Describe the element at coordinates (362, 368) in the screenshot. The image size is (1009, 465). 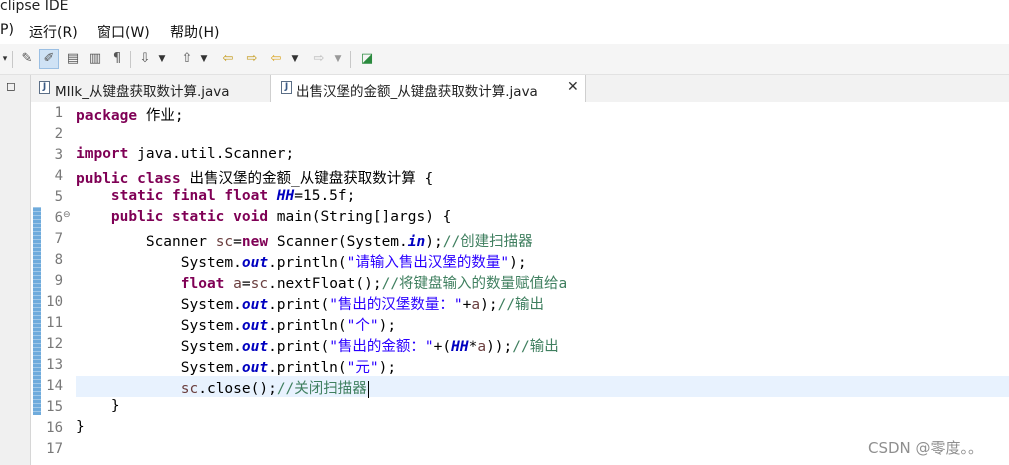
I see `string-literal: "元"` at that location.